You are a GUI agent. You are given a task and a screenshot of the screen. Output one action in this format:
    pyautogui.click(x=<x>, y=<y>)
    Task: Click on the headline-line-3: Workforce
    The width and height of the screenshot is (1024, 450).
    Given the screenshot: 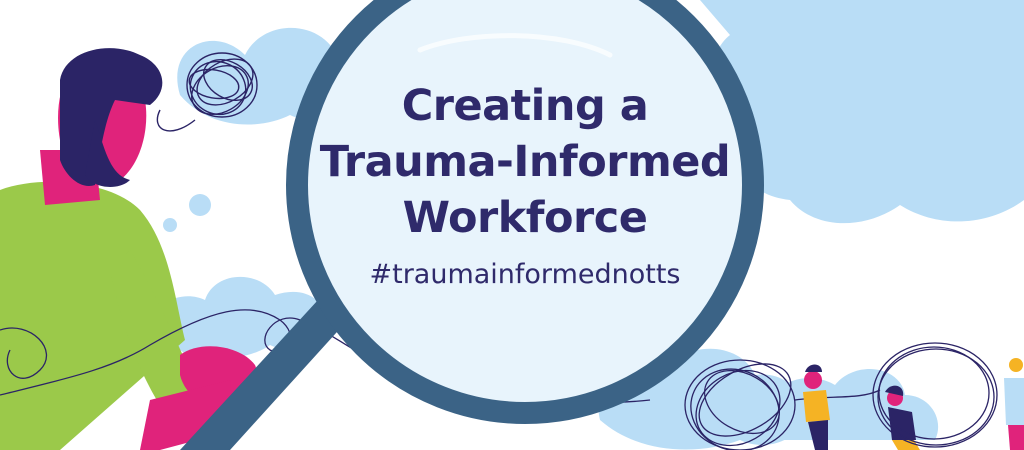 What is the action you would take?
    pyautogui.click(x=525, y=218)
    